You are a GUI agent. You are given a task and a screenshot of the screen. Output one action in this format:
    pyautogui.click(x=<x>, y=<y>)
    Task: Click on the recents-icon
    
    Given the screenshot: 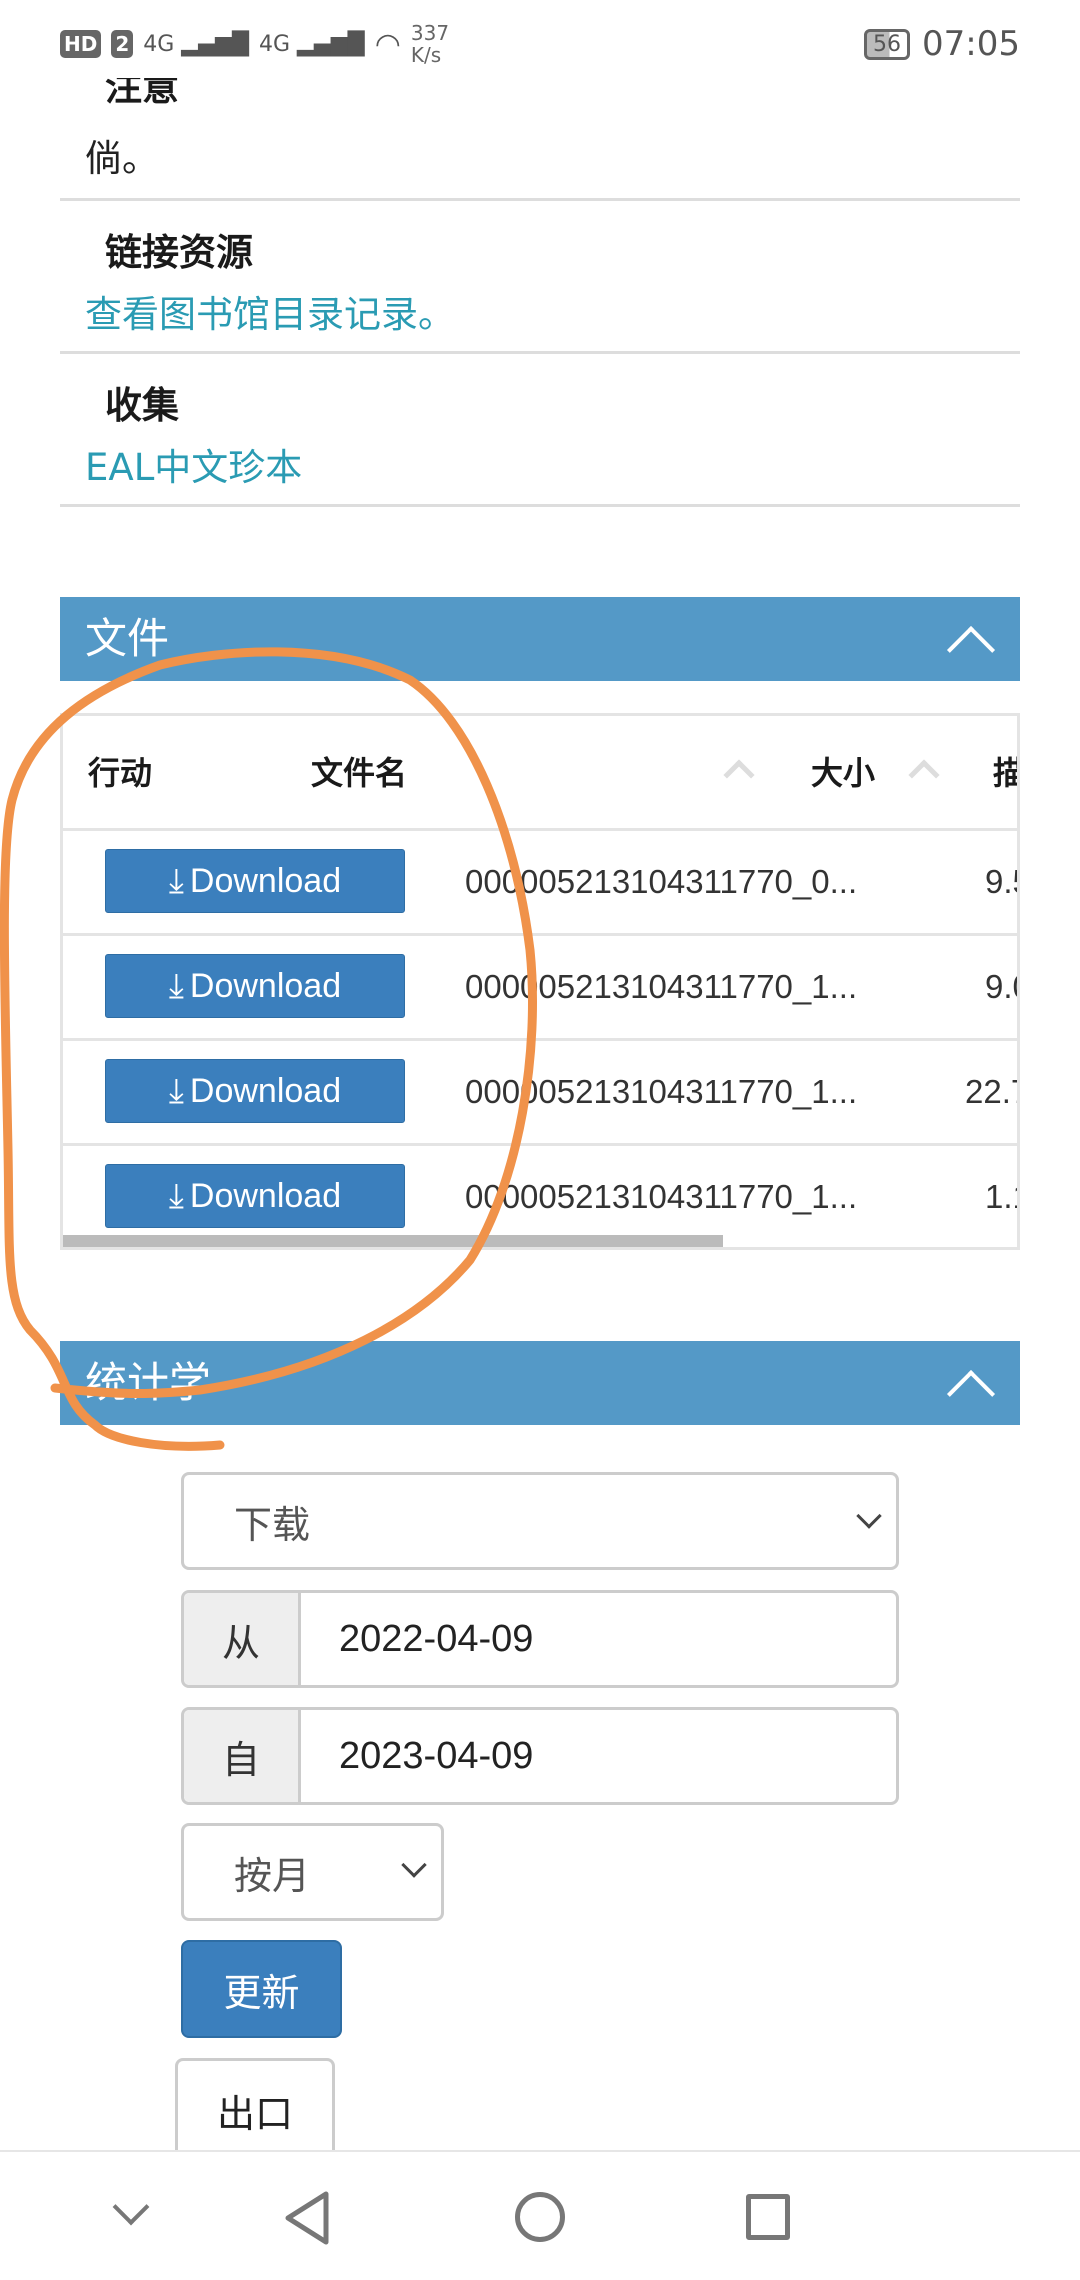 What is the action you would take?
    pyautogui.click(x=768, y=2217)
    